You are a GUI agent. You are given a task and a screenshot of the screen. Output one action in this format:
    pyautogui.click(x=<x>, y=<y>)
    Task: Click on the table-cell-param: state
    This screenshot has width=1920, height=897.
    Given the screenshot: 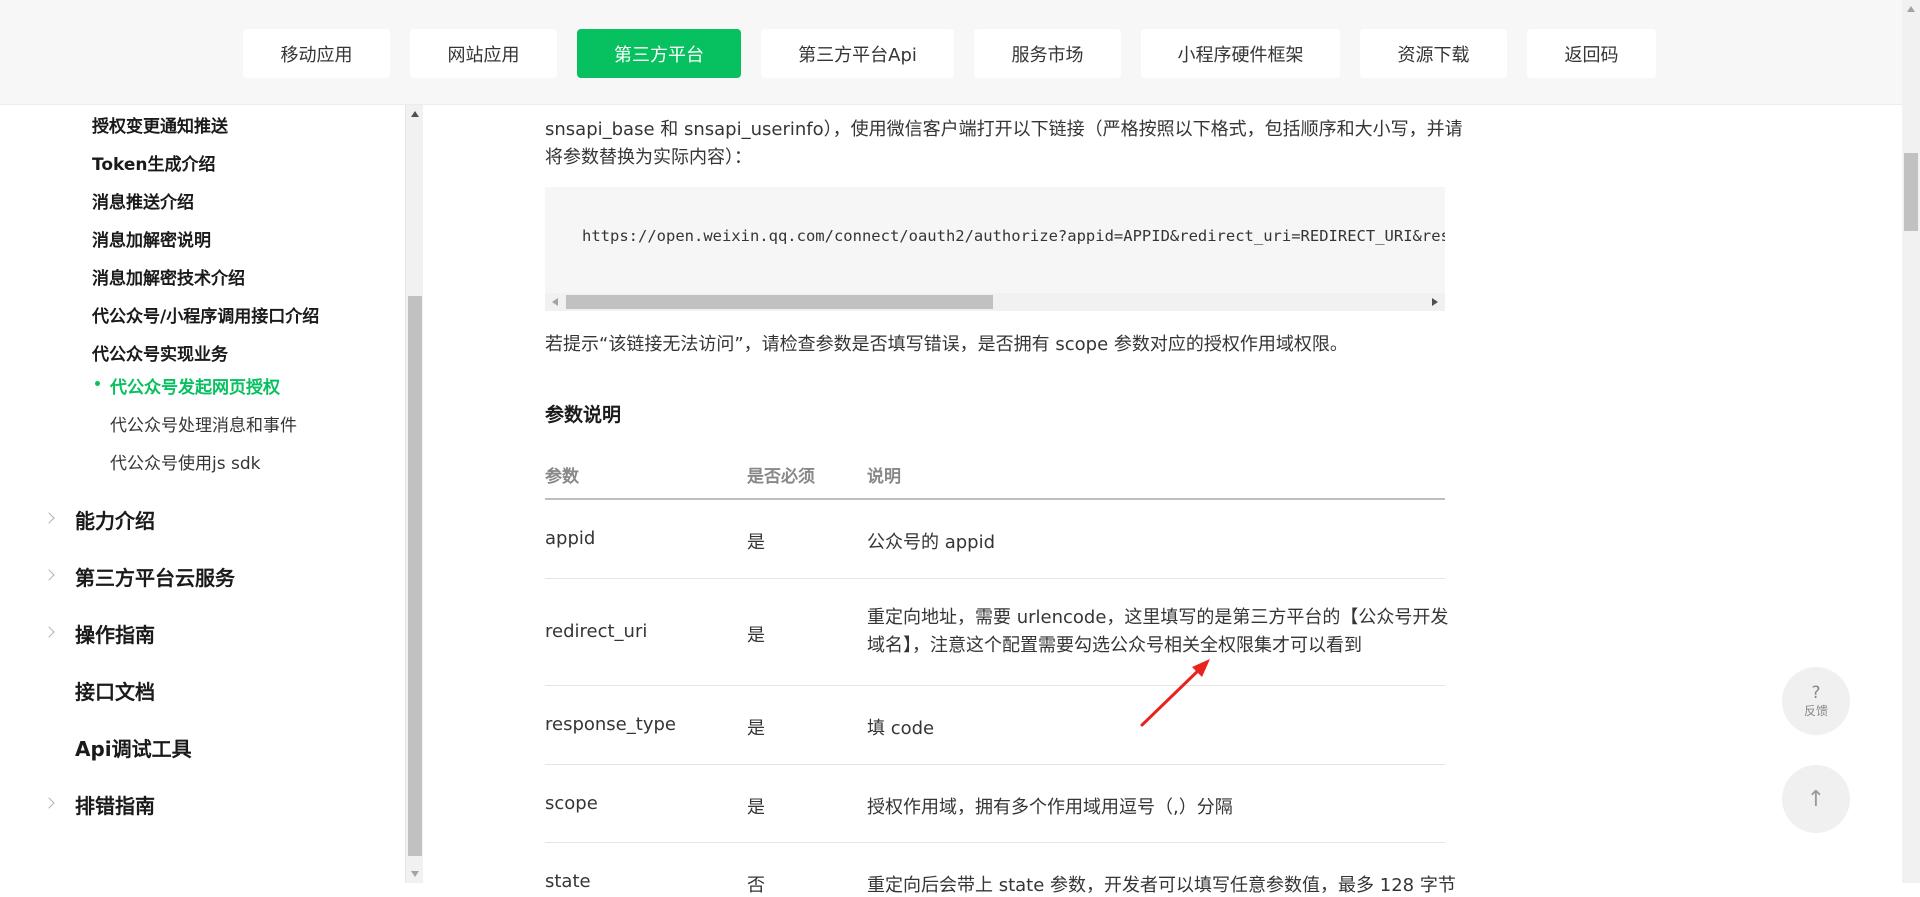 What is the action you would take?
    pyautogui.click(x=568, y=881)
    